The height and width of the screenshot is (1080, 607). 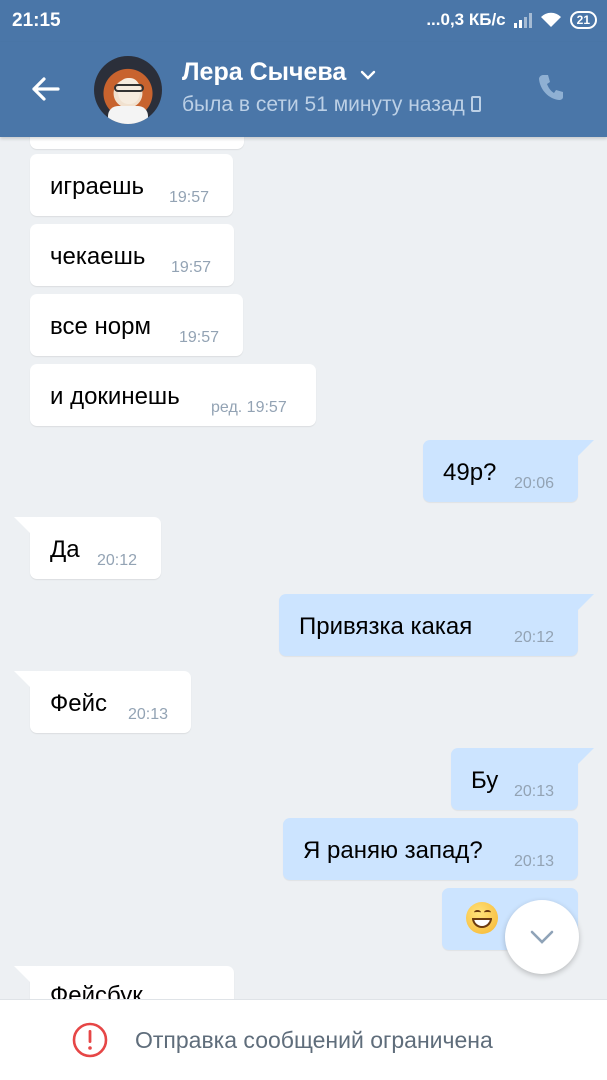 I want to click on message-bubble: чекаешь 19:57, so click(x=132, y=255).